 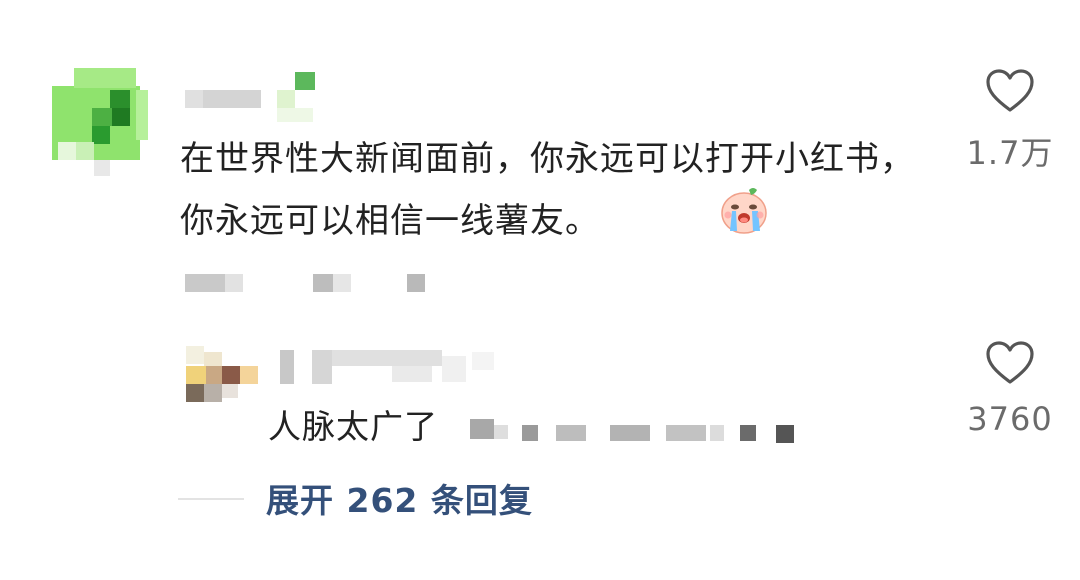 I want to click on reply-username-blurred, so click(x=392, y=366).